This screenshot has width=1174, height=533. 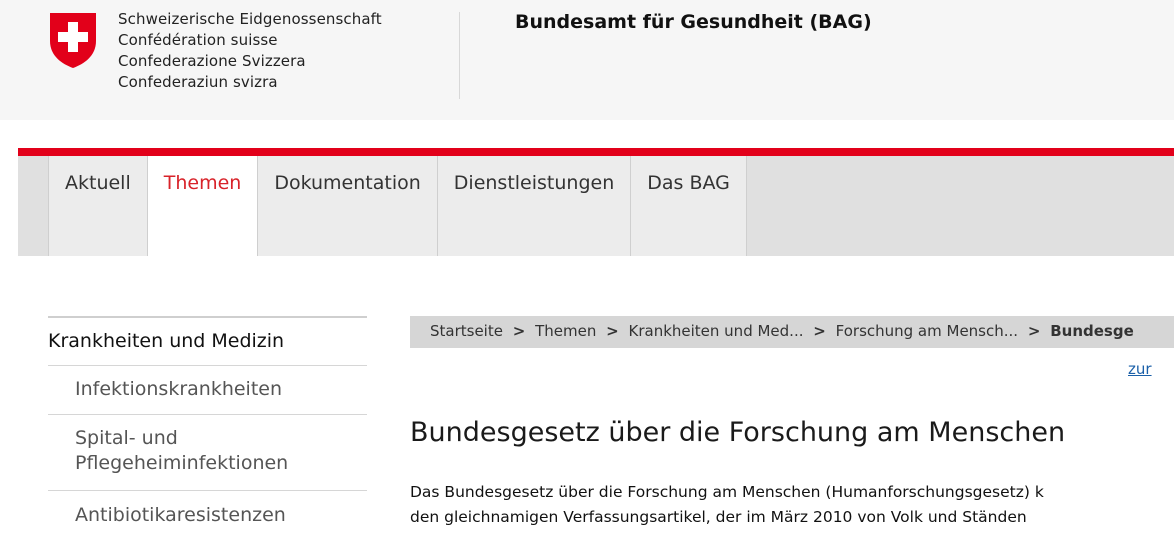 I want to click on confederation-name-rm: Confederaziun svizra, so click(x=198, y=82).